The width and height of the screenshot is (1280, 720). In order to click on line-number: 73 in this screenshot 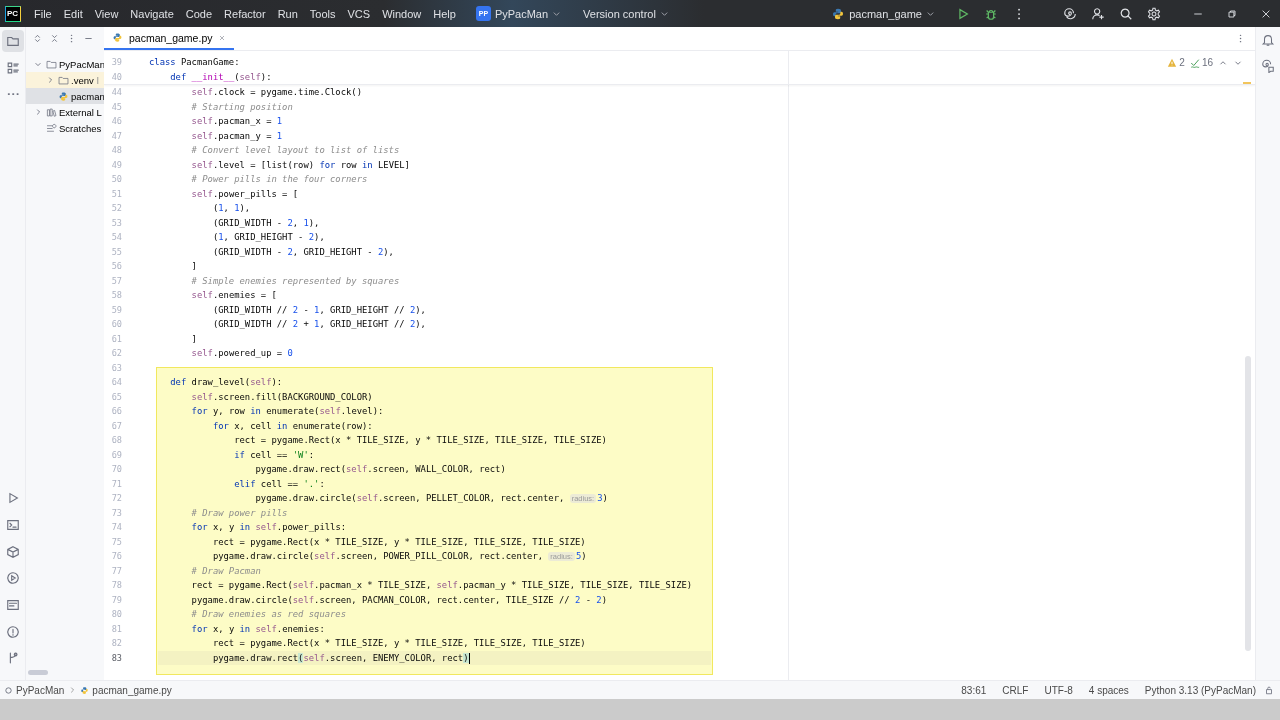, I will do `click(116, 513)`.